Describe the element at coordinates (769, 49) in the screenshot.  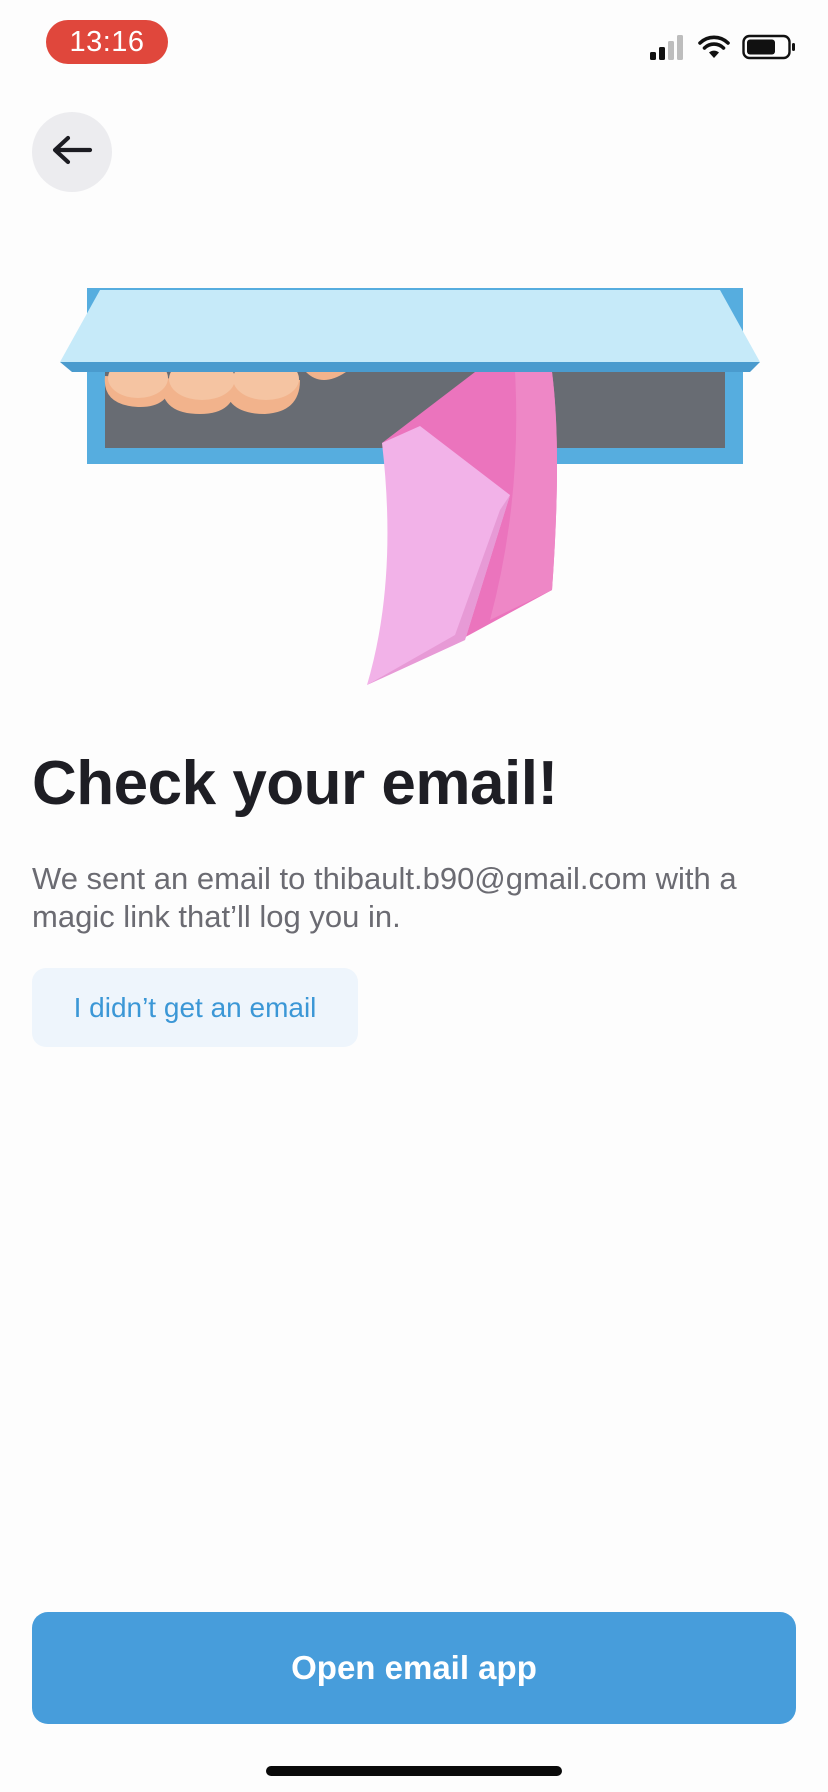
I see `battery-icon` at that location.